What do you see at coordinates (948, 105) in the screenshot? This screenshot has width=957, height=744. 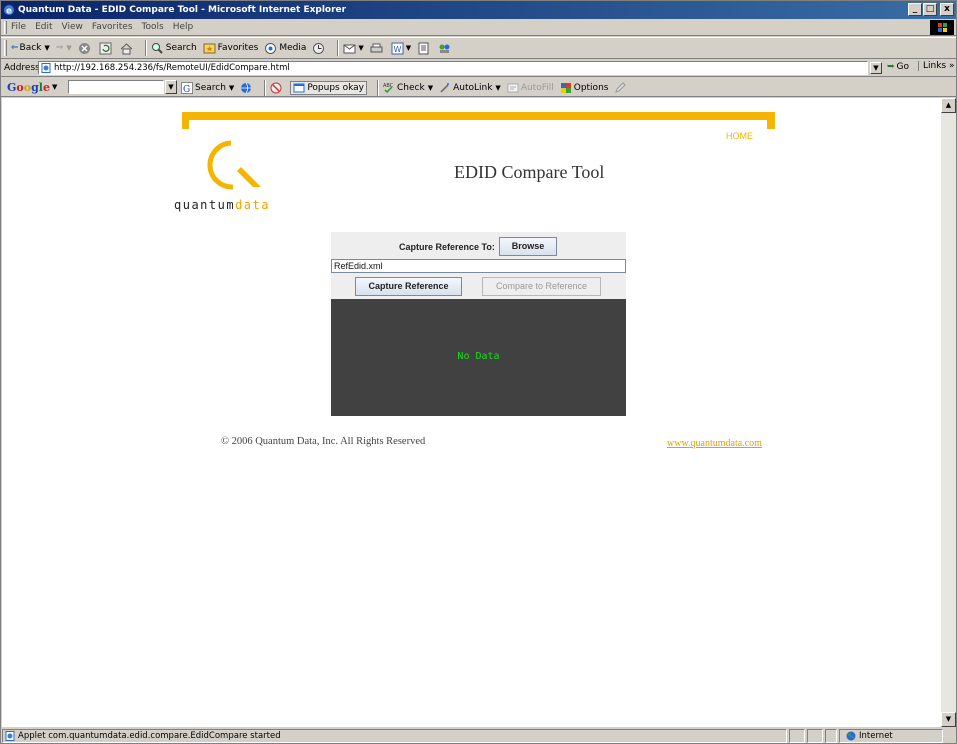 I see `scroll-up-arrow-icon: ▲` at bounding box center [948, 105].